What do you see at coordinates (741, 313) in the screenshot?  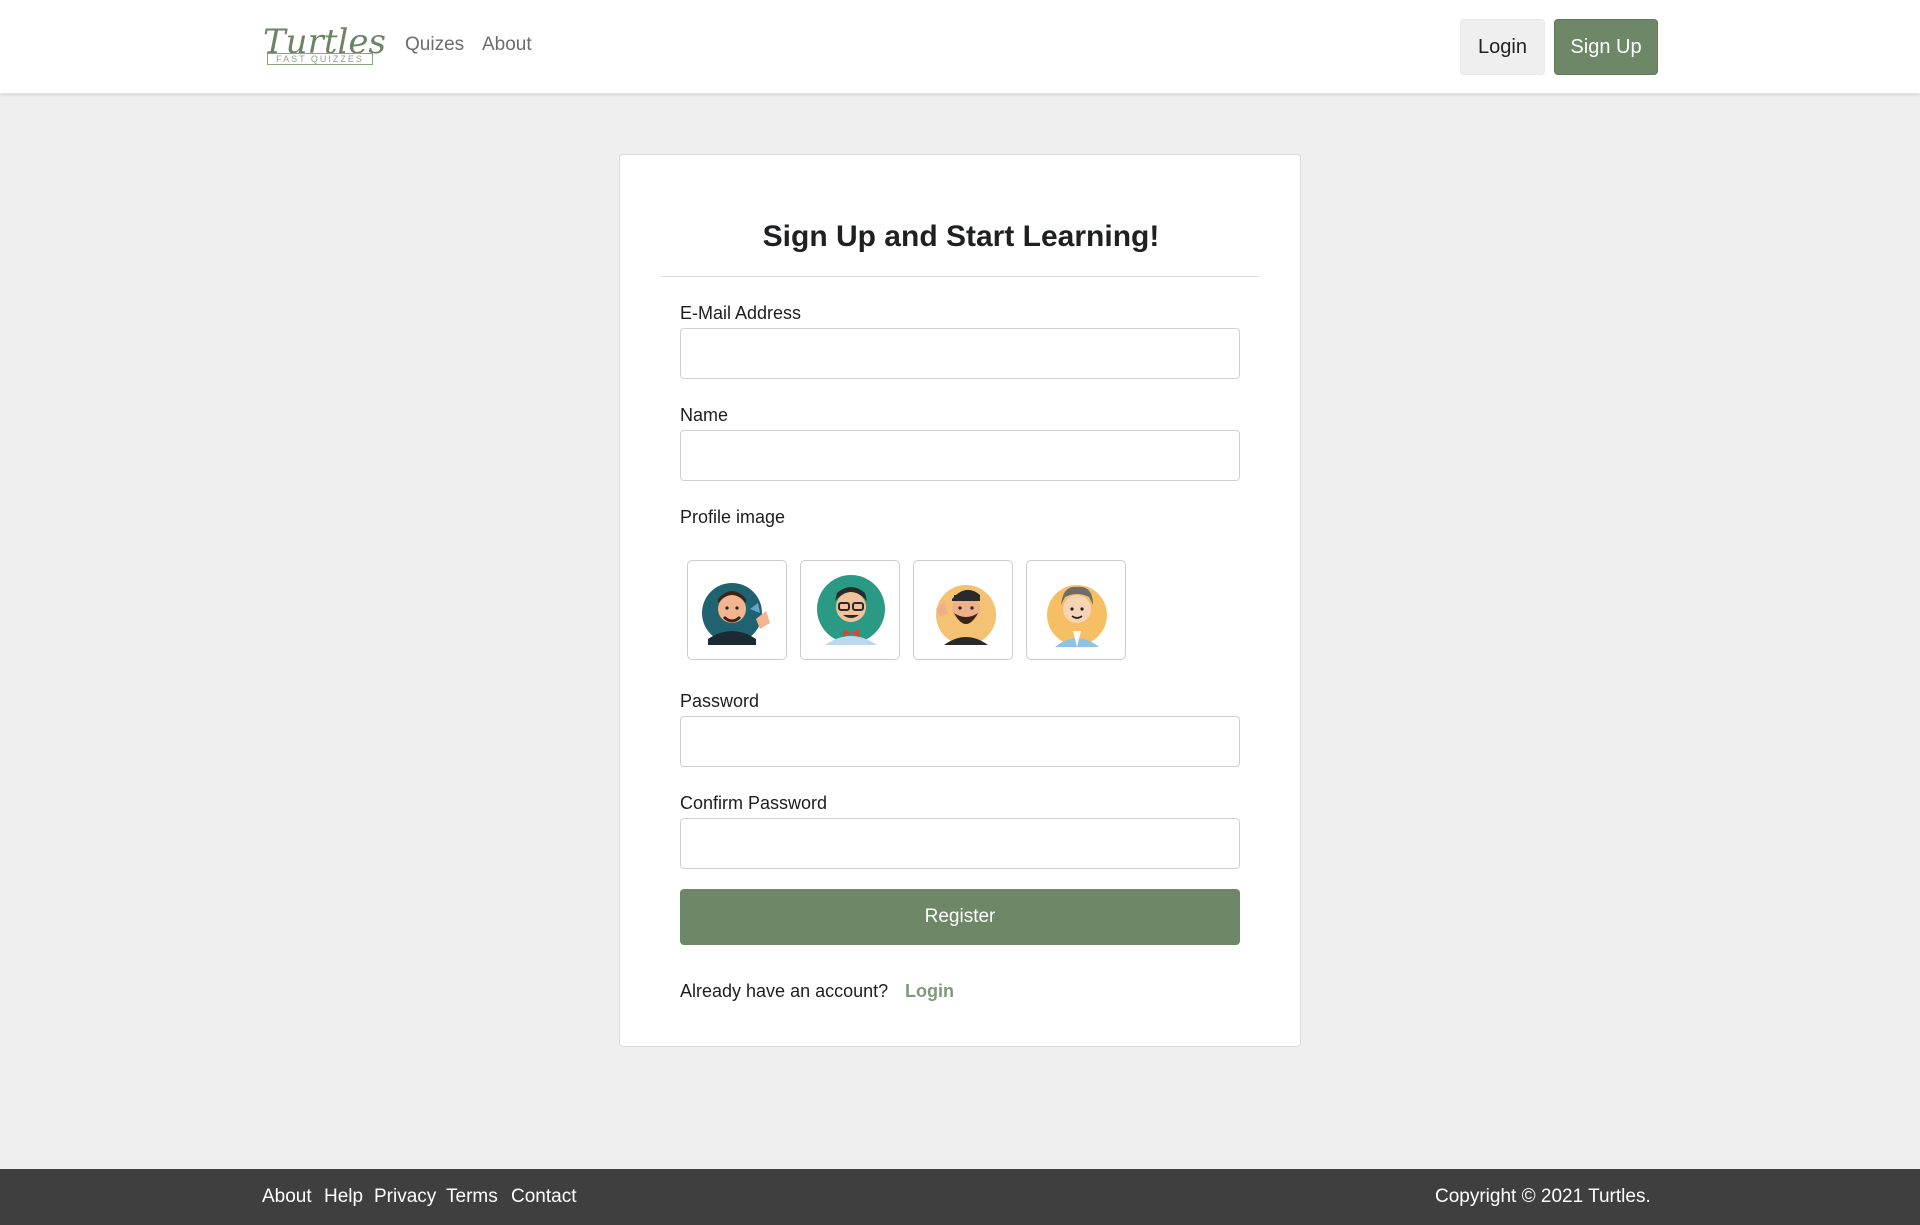 I see `email-label: E-Mail Address` at bounding box center [741, 313].